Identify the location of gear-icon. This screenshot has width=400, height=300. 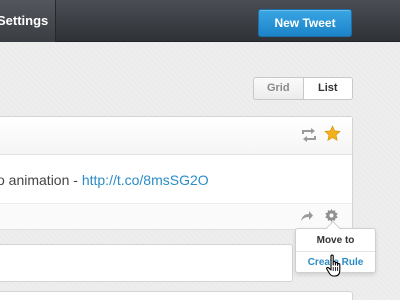
(331, 215).